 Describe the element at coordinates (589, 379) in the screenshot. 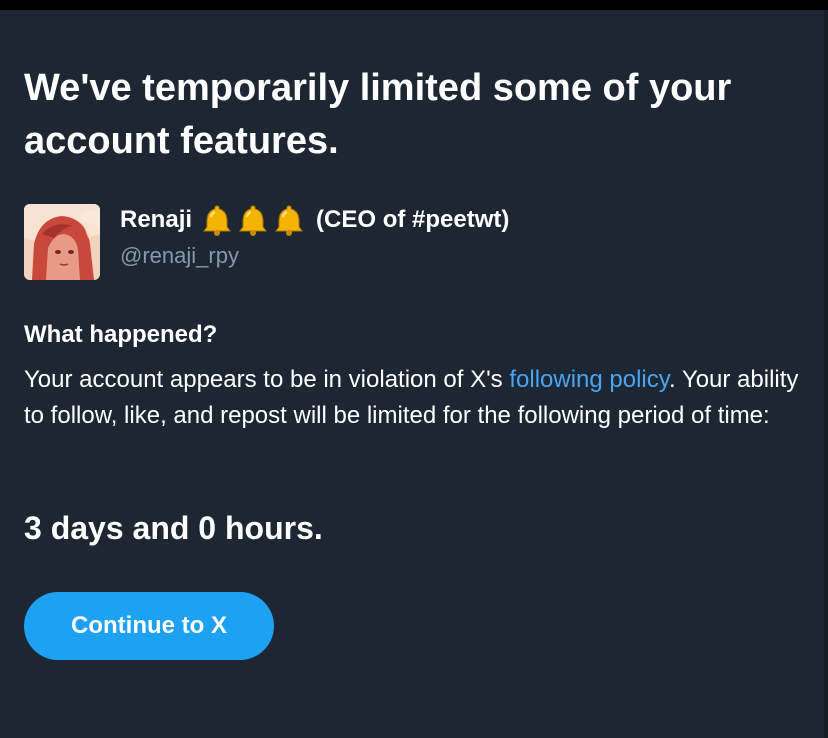

I see `following-policy-link: following policy` at that location.